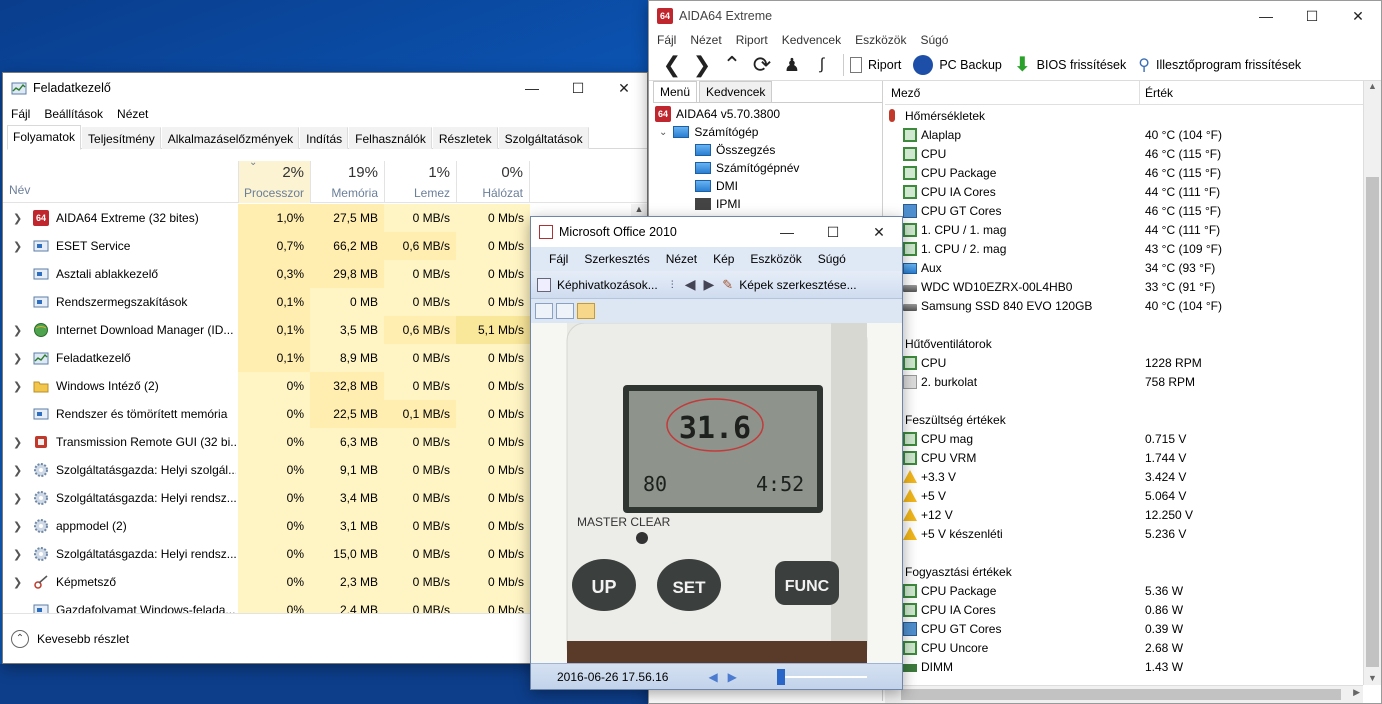  I want to click on menu-settings: Beállítások, so click(73, 114).